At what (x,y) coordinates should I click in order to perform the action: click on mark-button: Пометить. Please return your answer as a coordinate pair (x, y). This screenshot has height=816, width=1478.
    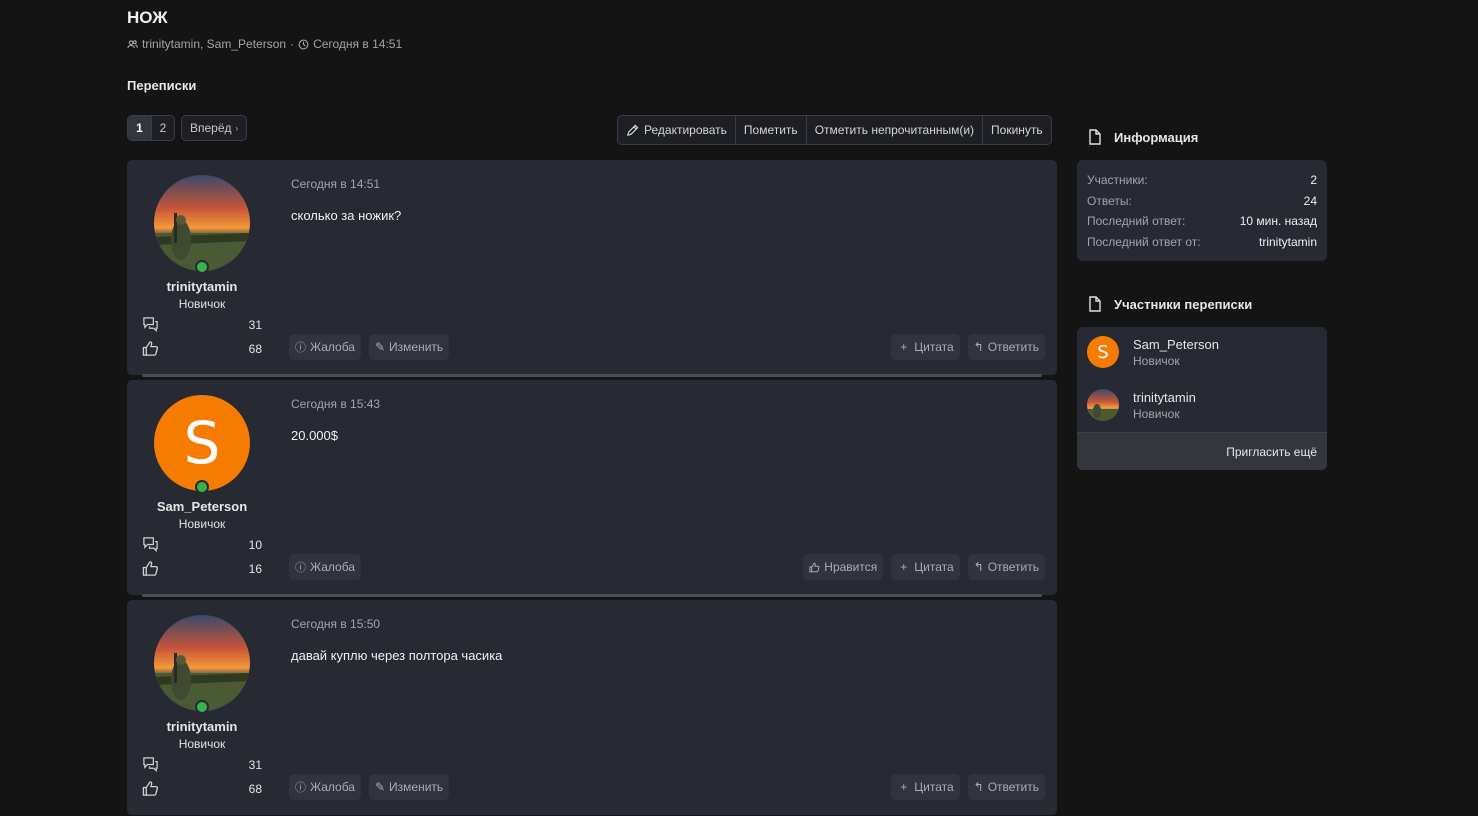
    Looking at the image, I should click on (770, 130).